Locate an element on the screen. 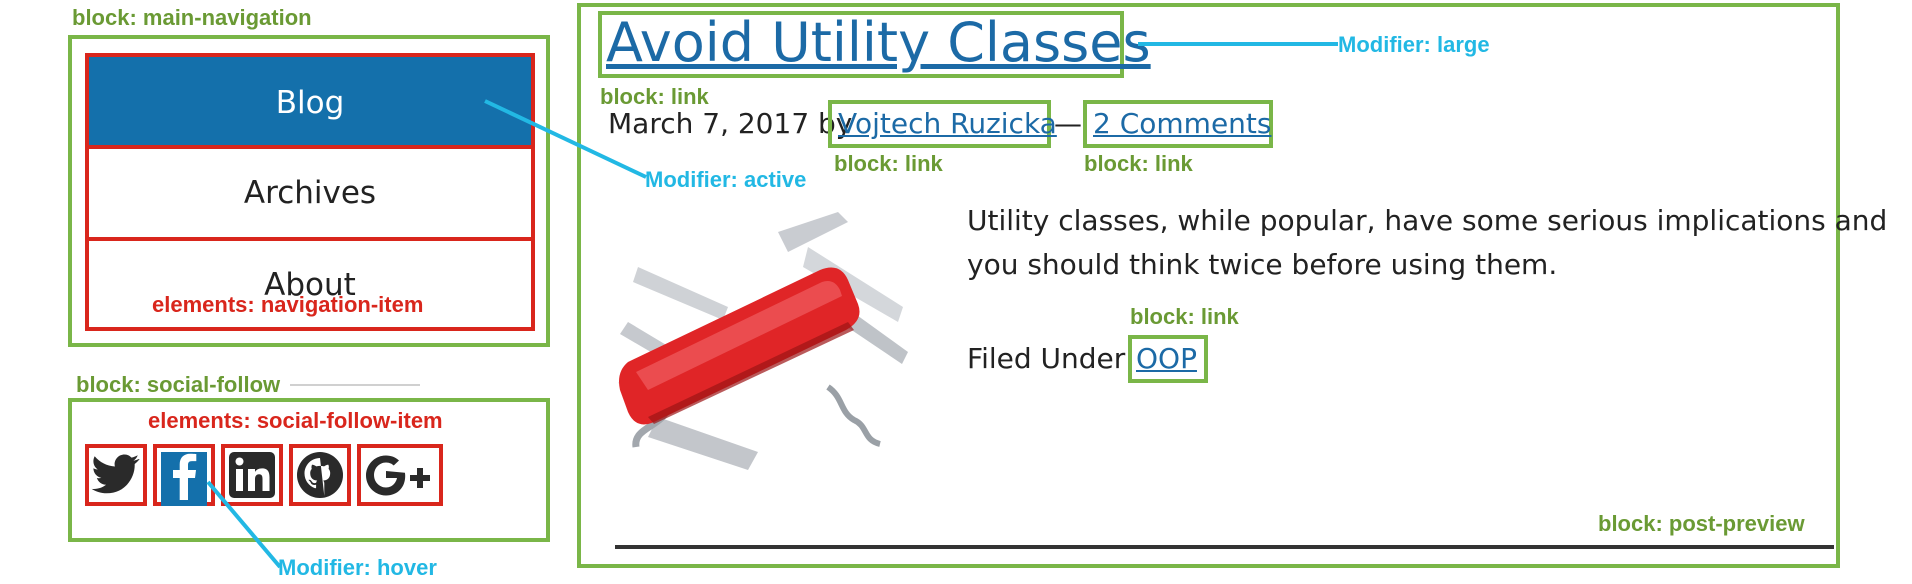 This screenshot has width=1912, height=584. facebook-icon is located at coordinates (185, 476).